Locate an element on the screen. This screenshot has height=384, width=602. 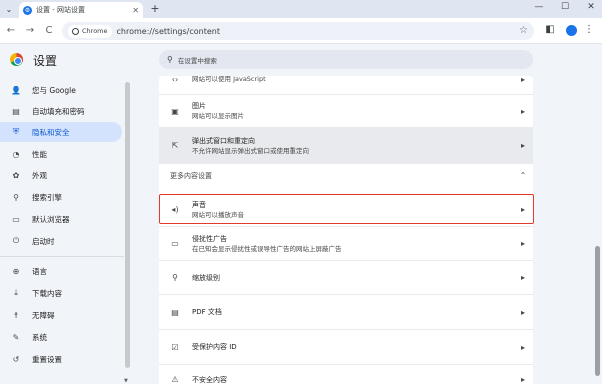
settings-favicon-icon: ⚙ is located at coordinates (27, 10).